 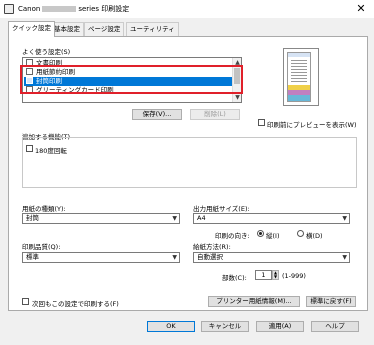 I want to click on defaults-button: 標準に戻す(F), so click(x=331, y=301).